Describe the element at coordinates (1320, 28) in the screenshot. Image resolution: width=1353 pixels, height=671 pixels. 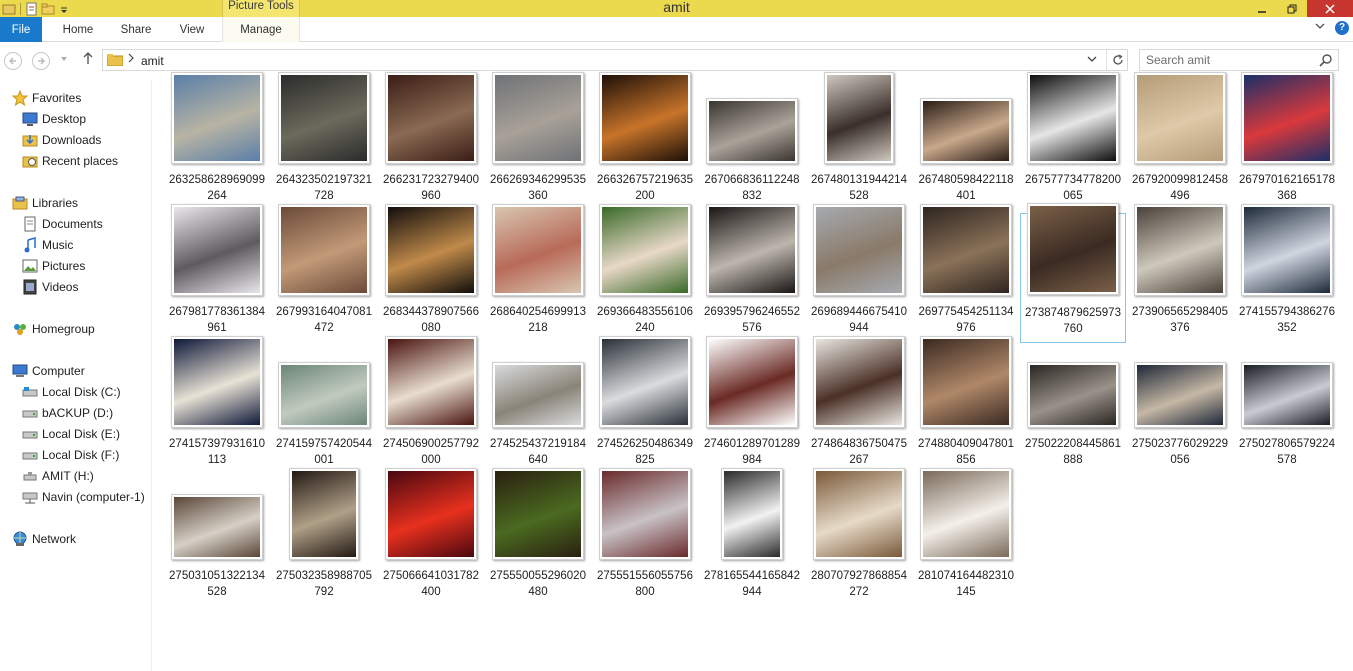
I see `expand-ribbon-button` at that location.